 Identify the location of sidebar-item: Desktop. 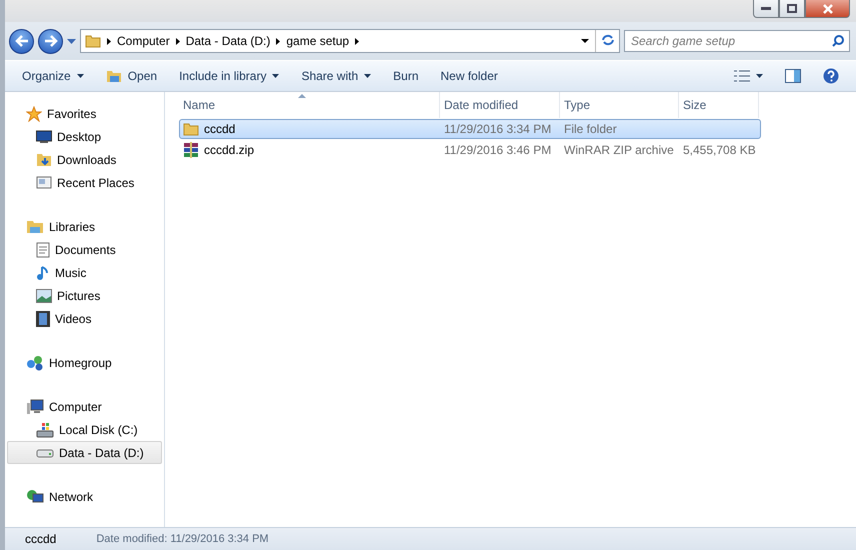
(84, 136).